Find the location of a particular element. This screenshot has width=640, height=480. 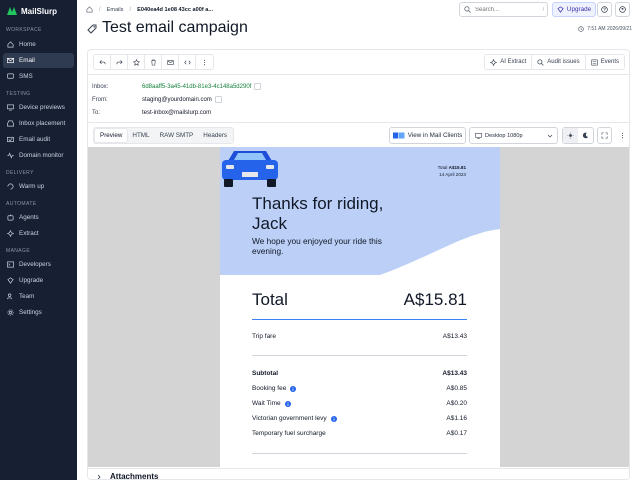

fullscreen-button is located at coordinates (604, 135).